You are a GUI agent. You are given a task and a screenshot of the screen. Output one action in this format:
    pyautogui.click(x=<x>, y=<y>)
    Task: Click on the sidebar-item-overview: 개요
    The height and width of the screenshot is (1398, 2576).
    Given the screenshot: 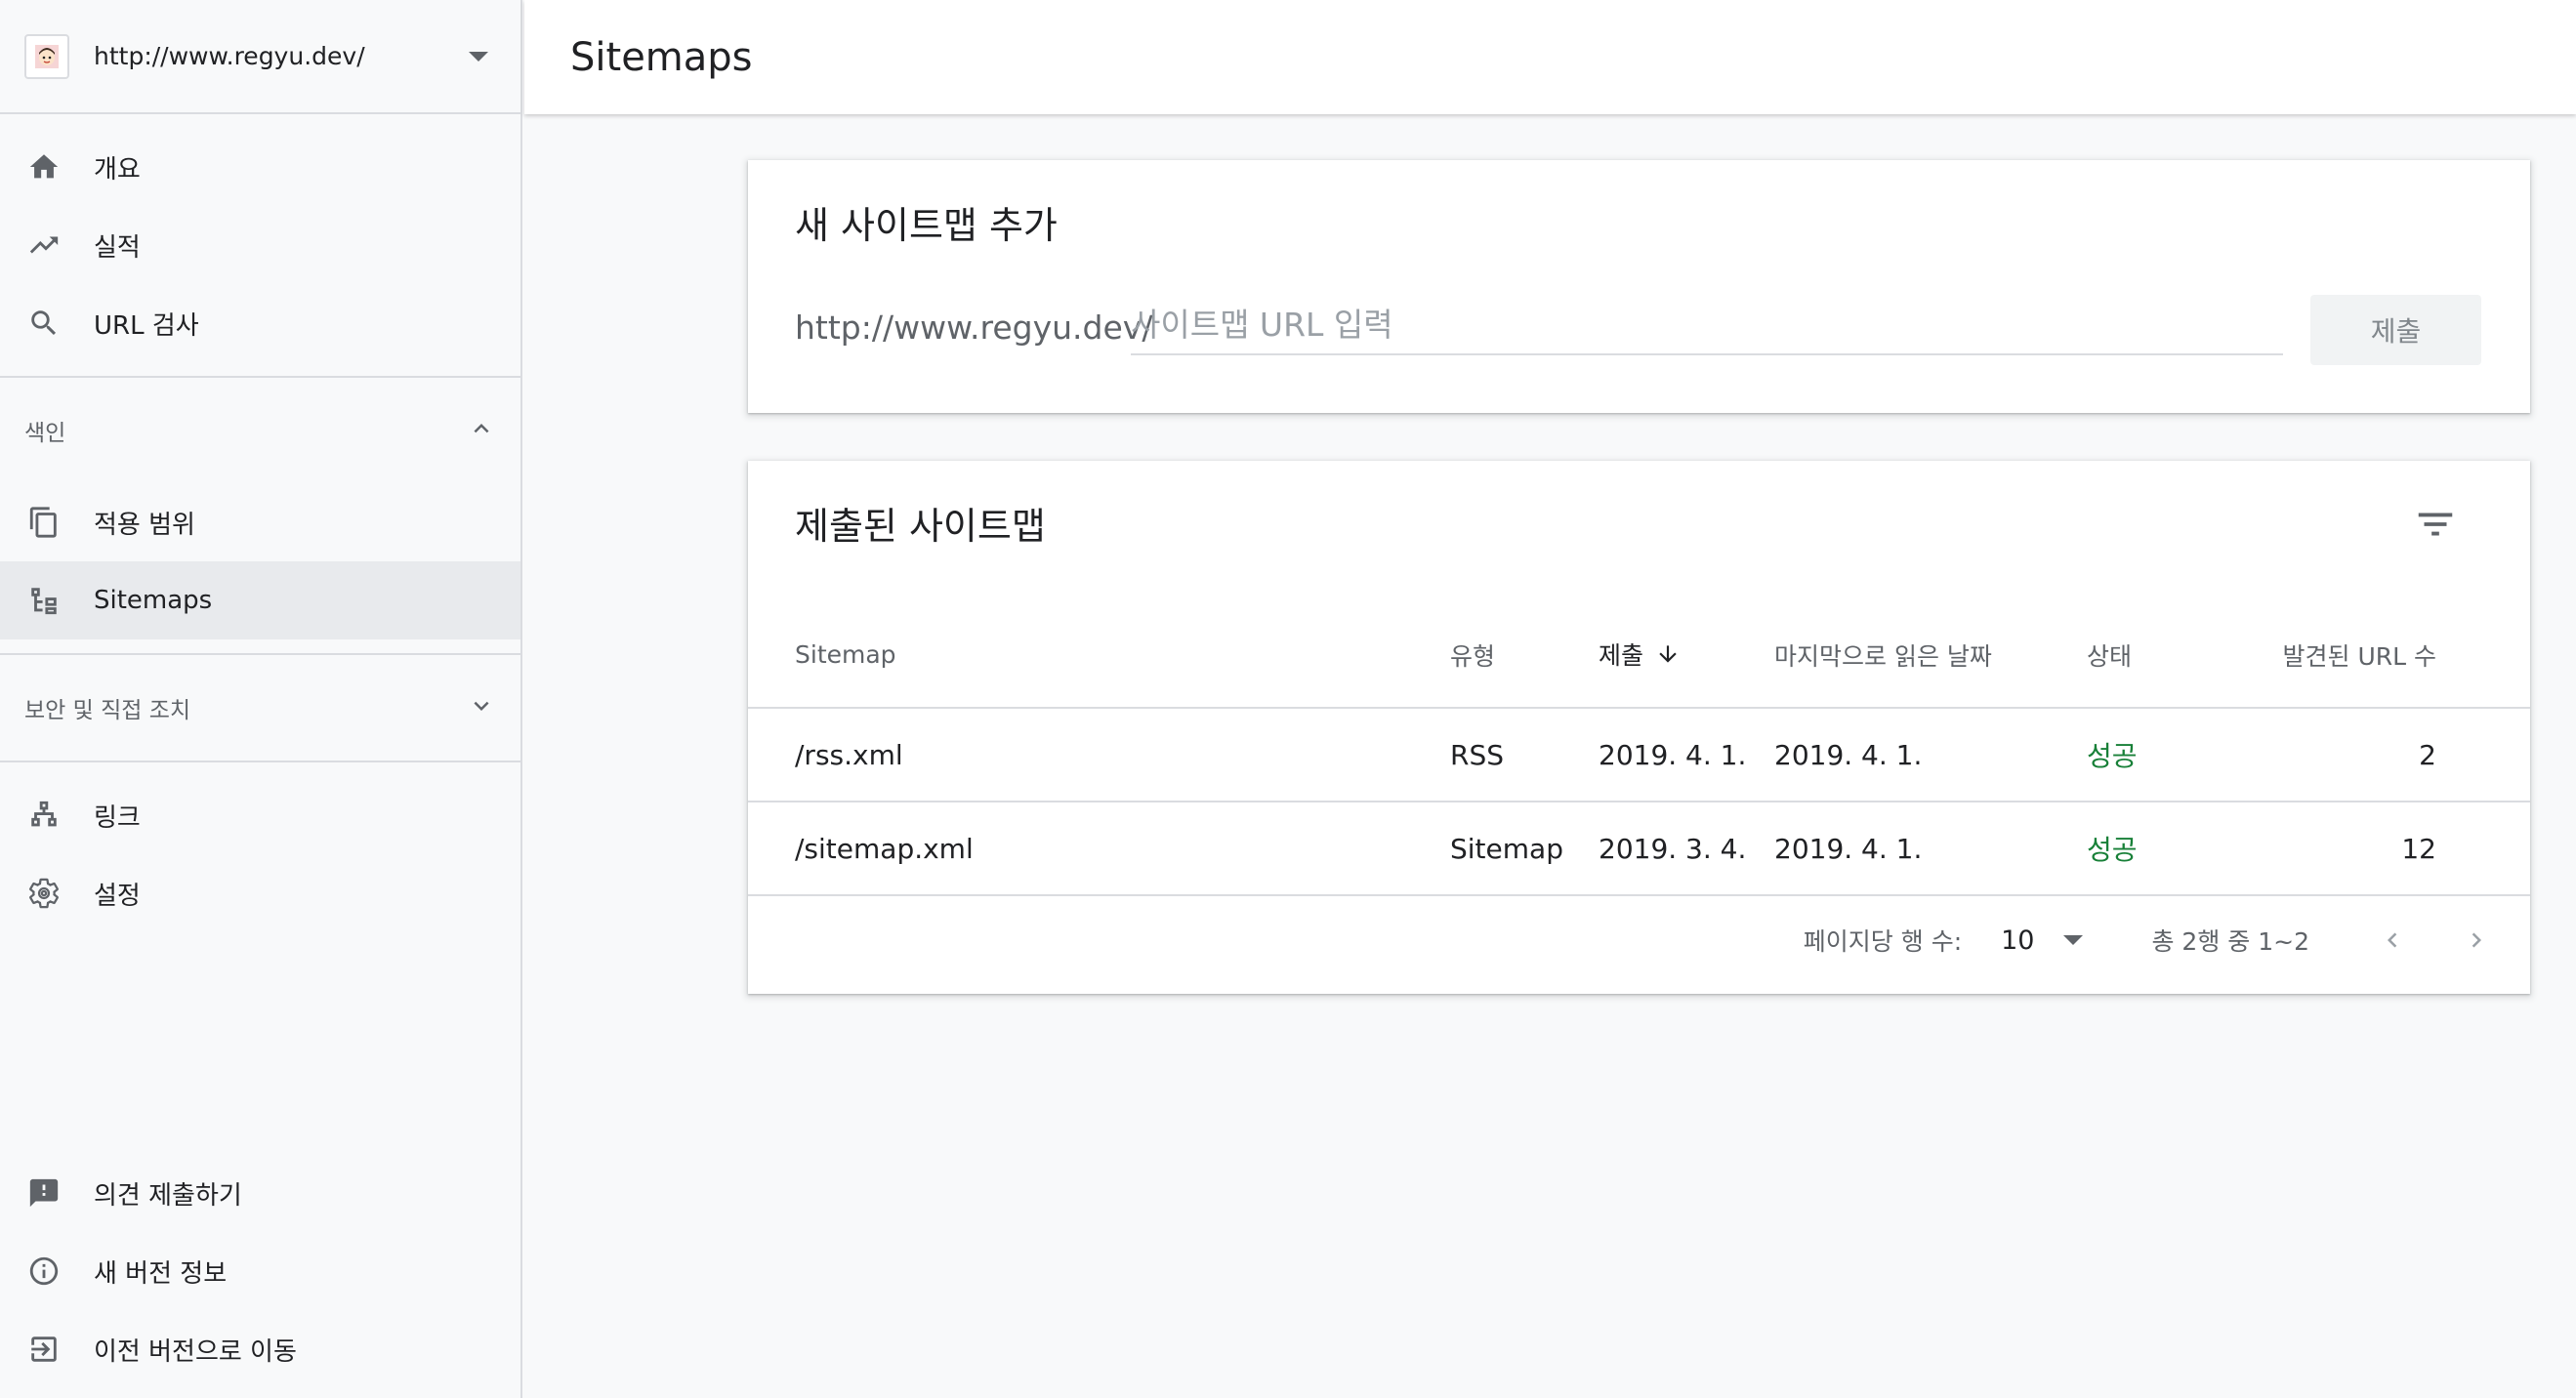 What is the action you would take?
    pyautogui.click(x=260, y=167)
    